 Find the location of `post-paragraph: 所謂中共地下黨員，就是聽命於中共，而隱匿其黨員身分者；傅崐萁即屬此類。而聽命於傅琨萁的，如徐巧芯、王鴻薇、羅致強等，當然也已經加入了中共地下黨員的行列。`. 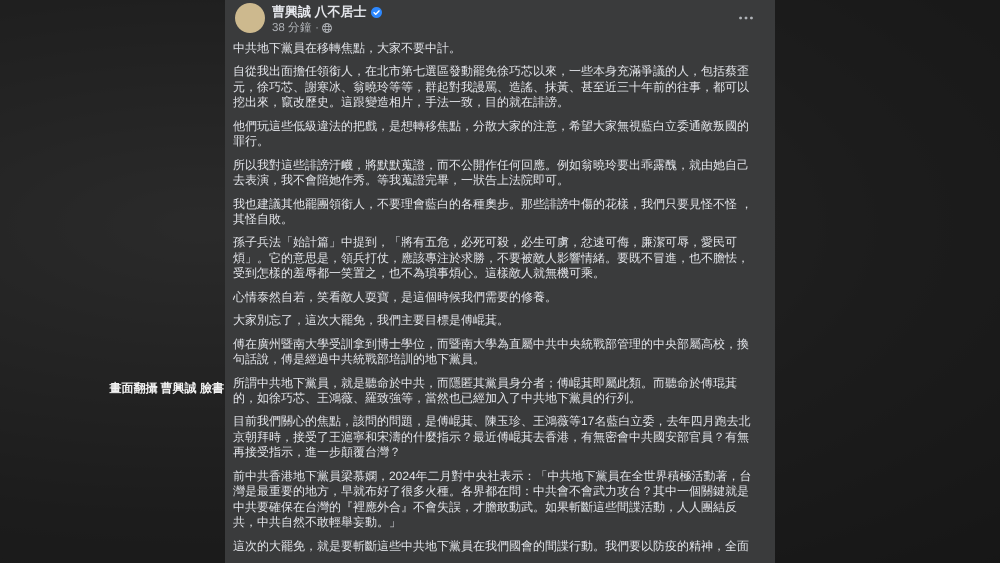

post-paragraph: 所謂中共地下黨員，就是聽命於中共，而隱匿其黨員身分者；傅崐萁即屬此類。而聽命於傅琨萁的，如徐巧芯、王鴻薇、羅致強等，當然也已經加入了中共地下黨員的行列。 is located at coordinates (485, 391).